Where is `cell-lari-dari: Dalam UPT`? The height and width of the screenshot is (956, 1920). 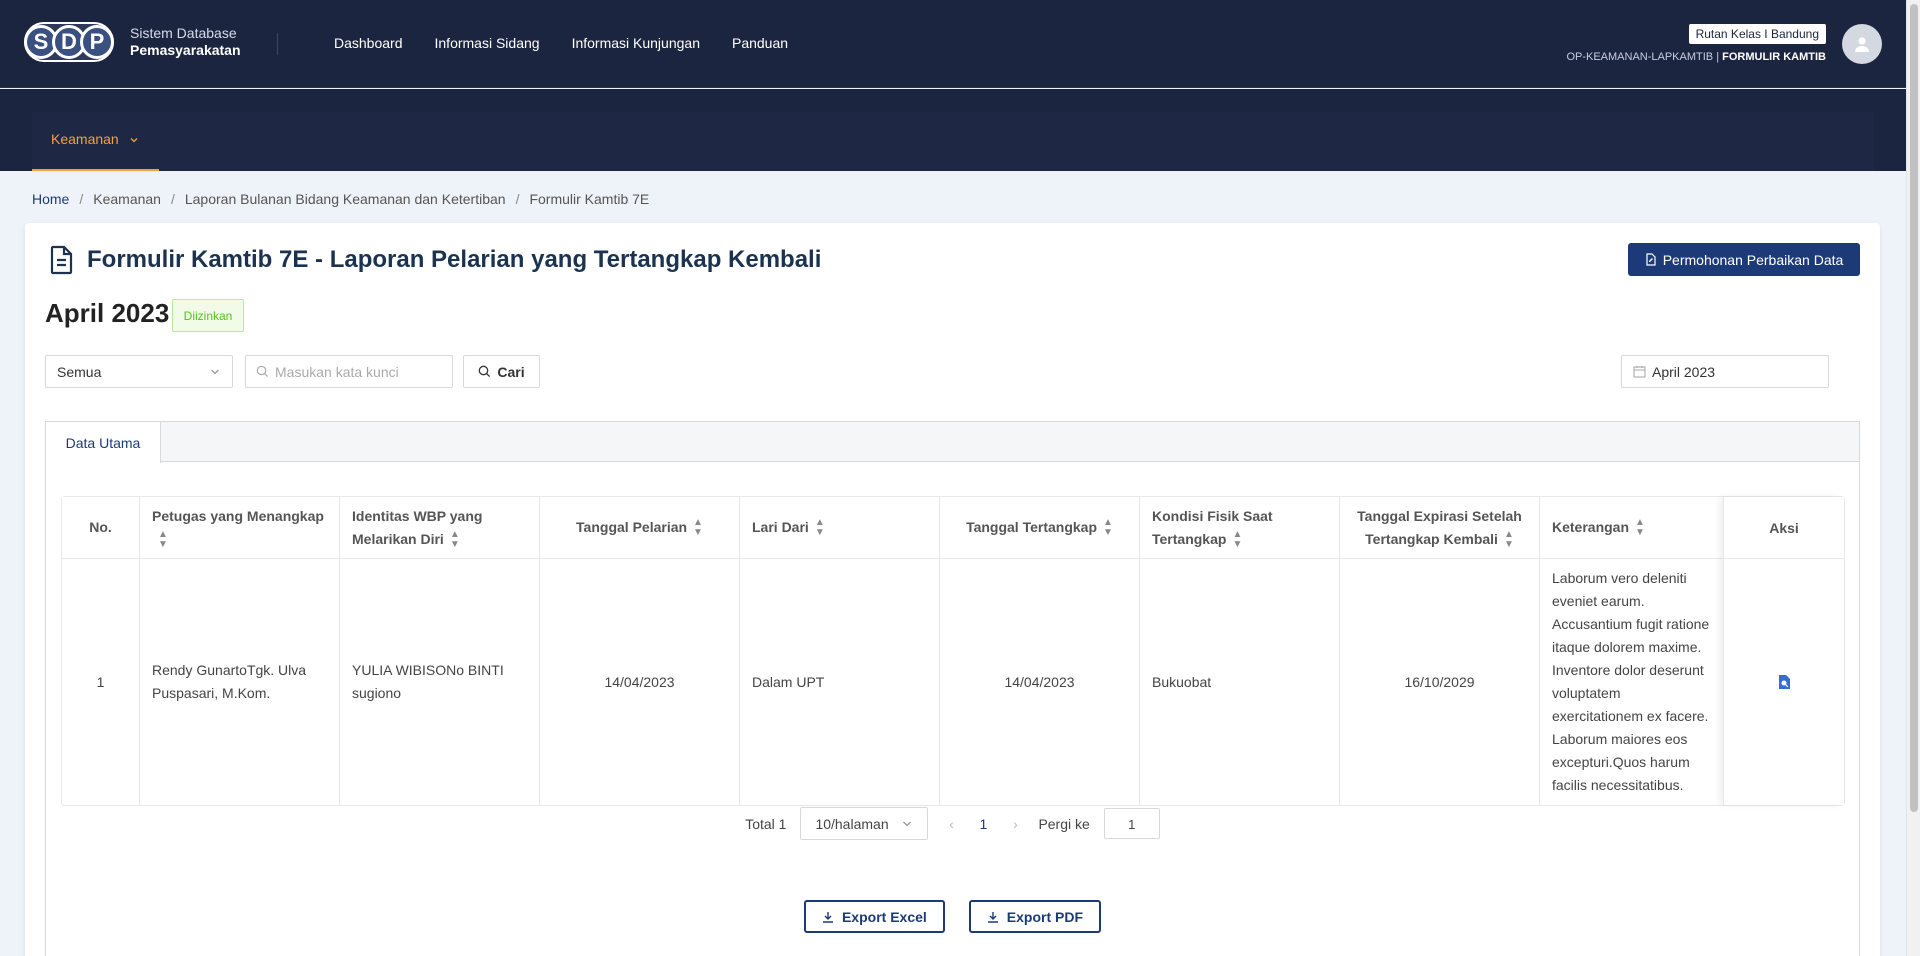 cell-lari-dari: Dalam UPT is located at coordinates (840, 682).